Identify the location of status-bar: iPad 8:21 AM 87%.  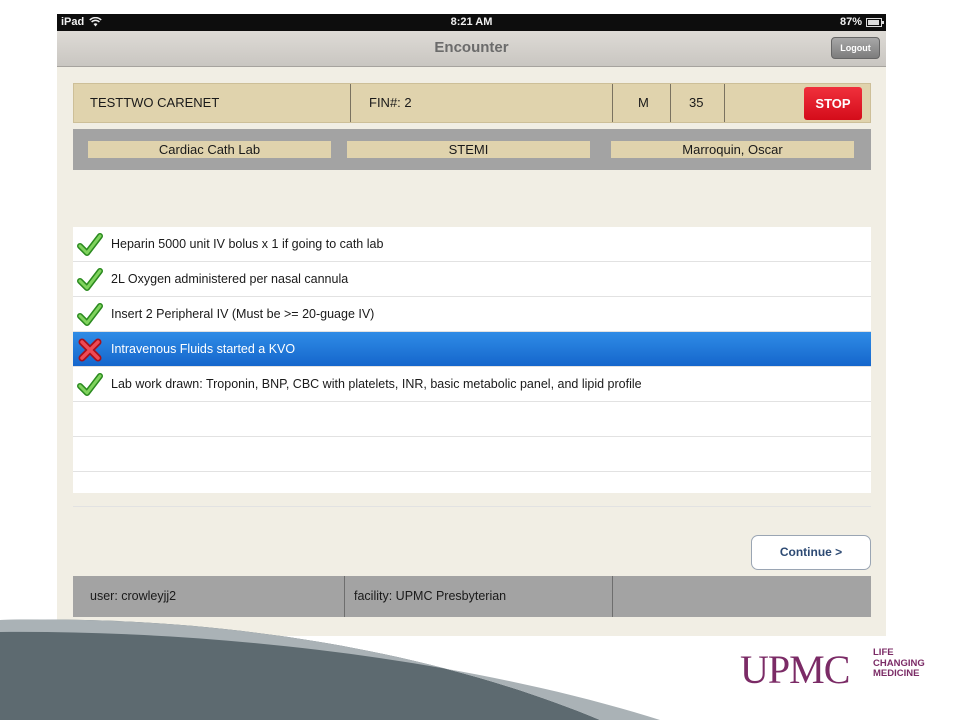
(471, 22).